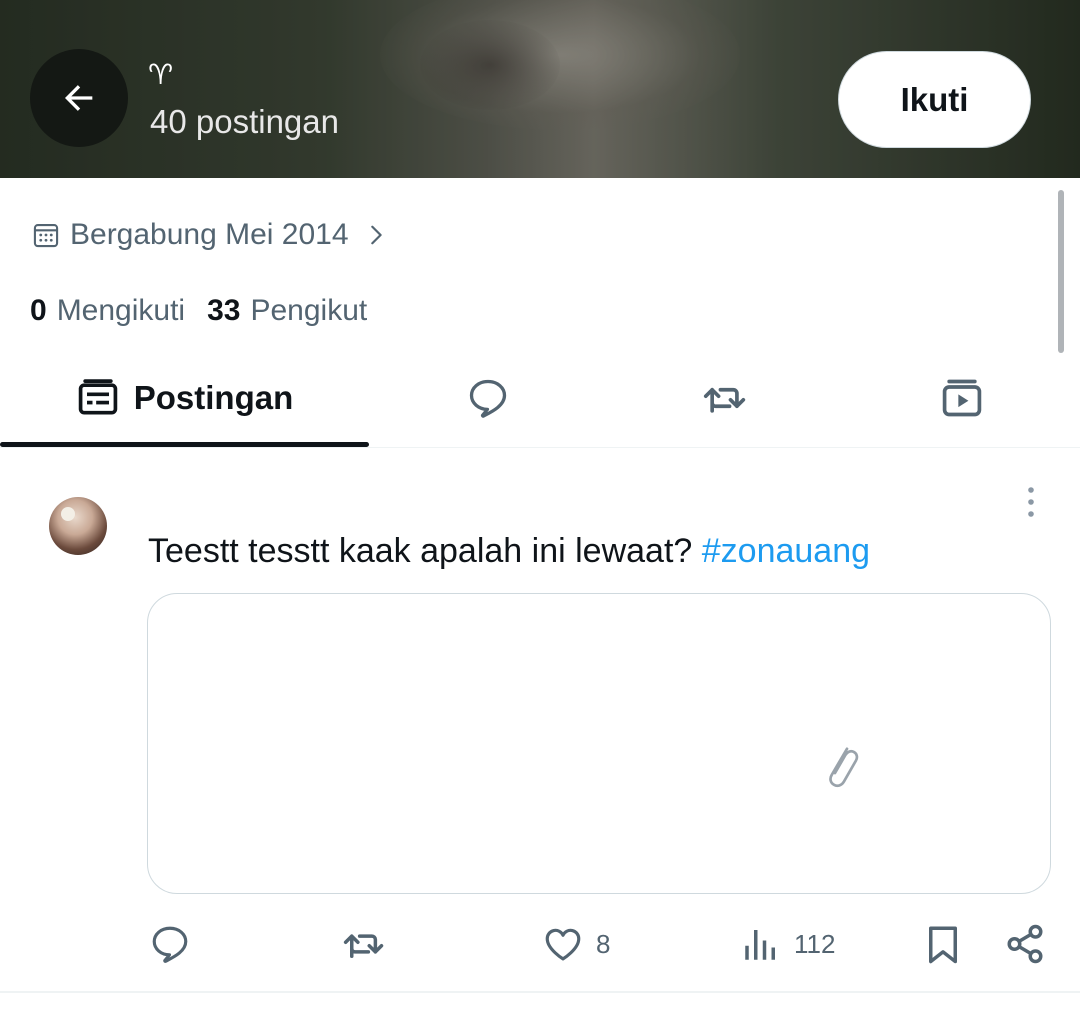 The height and width of the screenshot is (1017, 1080). I want to click on like-count: 8, so click(603, 943).